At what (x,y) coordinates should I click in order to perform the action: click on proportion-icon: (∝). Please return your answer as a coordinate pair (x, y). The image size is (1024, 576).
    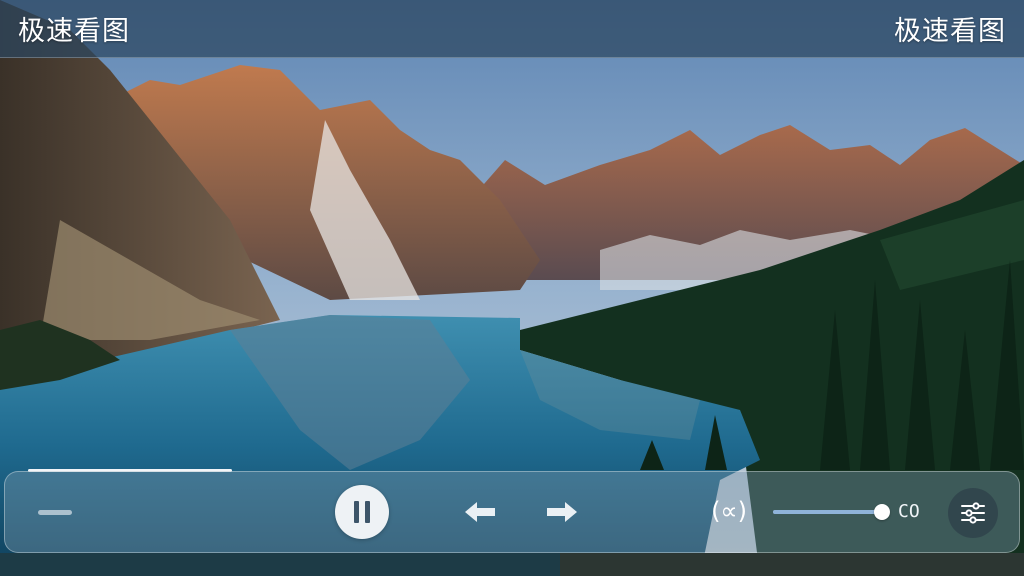
    Looking at the image, I should click on (729, 511).